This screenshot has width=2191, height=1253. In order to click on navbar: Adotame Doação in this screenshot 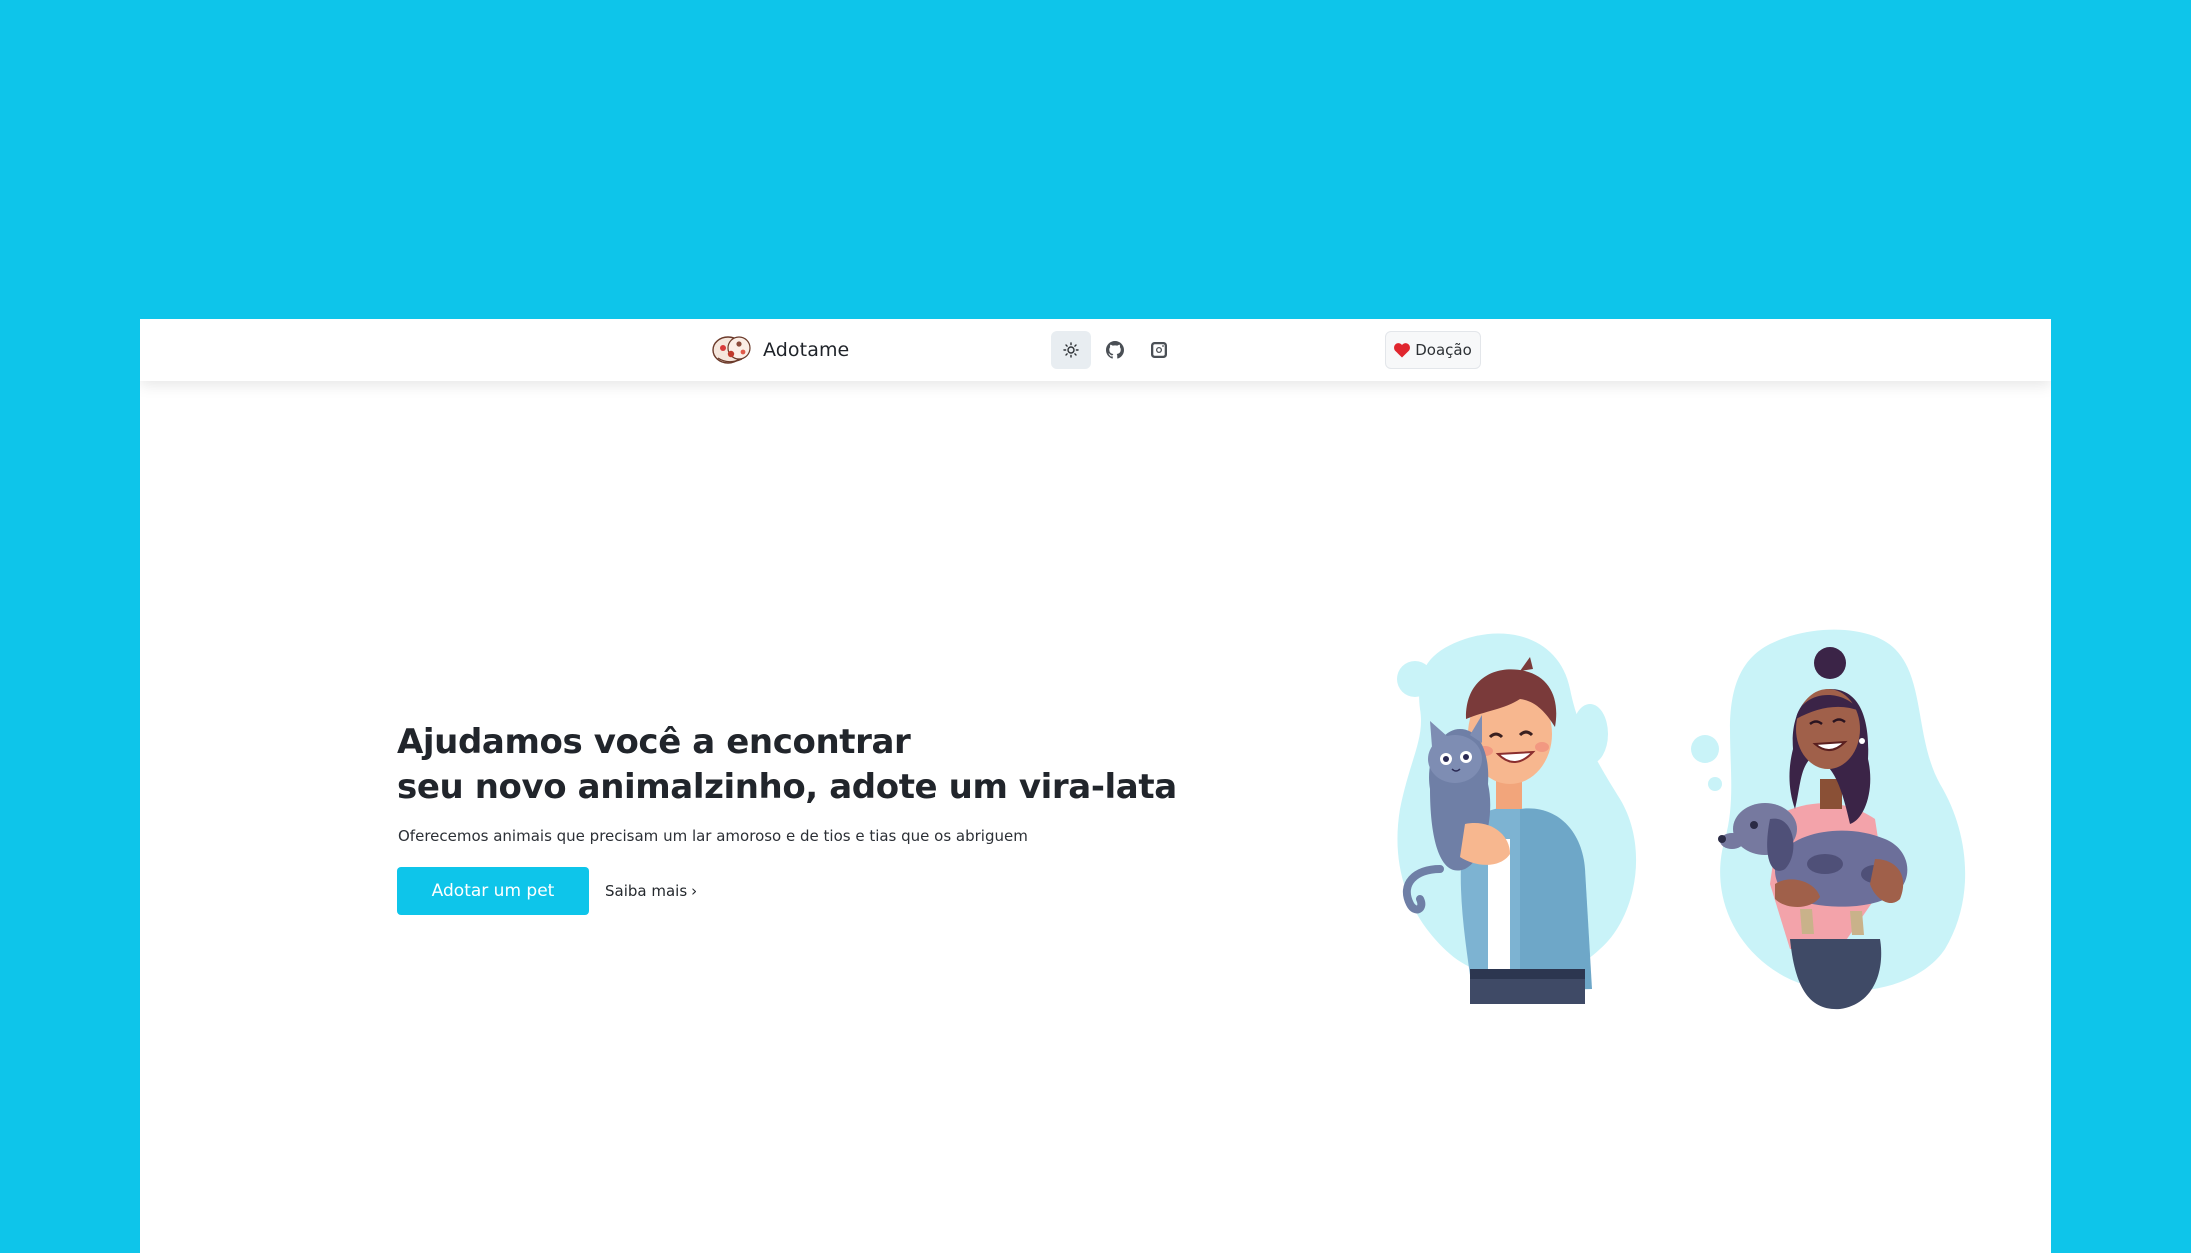, I will do `click(1095, 350)`.